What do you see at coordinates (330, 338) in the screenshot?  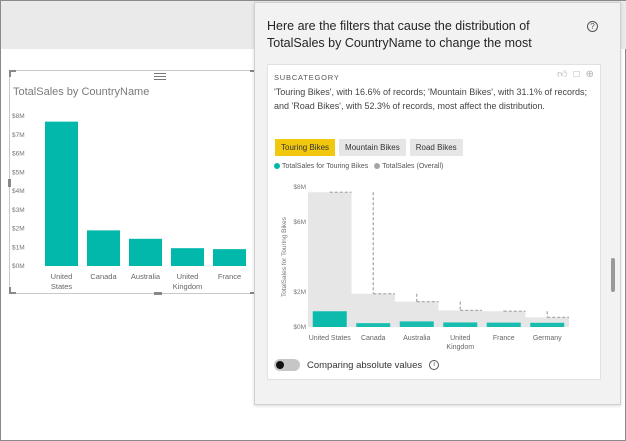 I see `x-tick-label: United States` at bounding box center [330, 338].